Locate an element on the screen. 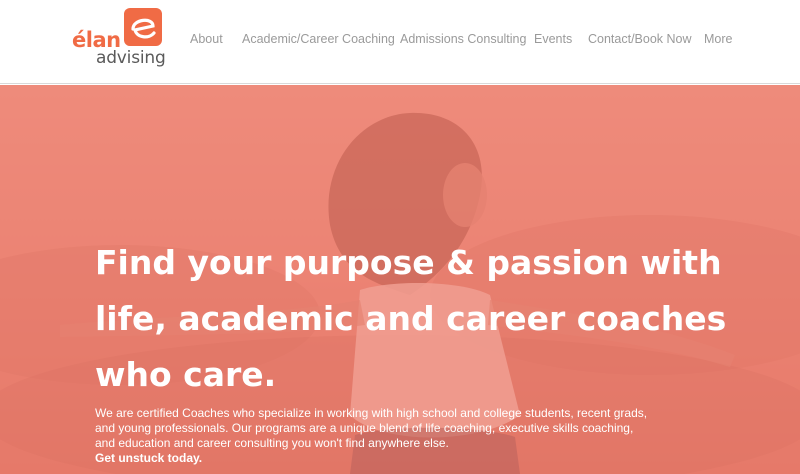 This screenshot has height=474, width=800. logo-badge is located at coordinates (143, 27).